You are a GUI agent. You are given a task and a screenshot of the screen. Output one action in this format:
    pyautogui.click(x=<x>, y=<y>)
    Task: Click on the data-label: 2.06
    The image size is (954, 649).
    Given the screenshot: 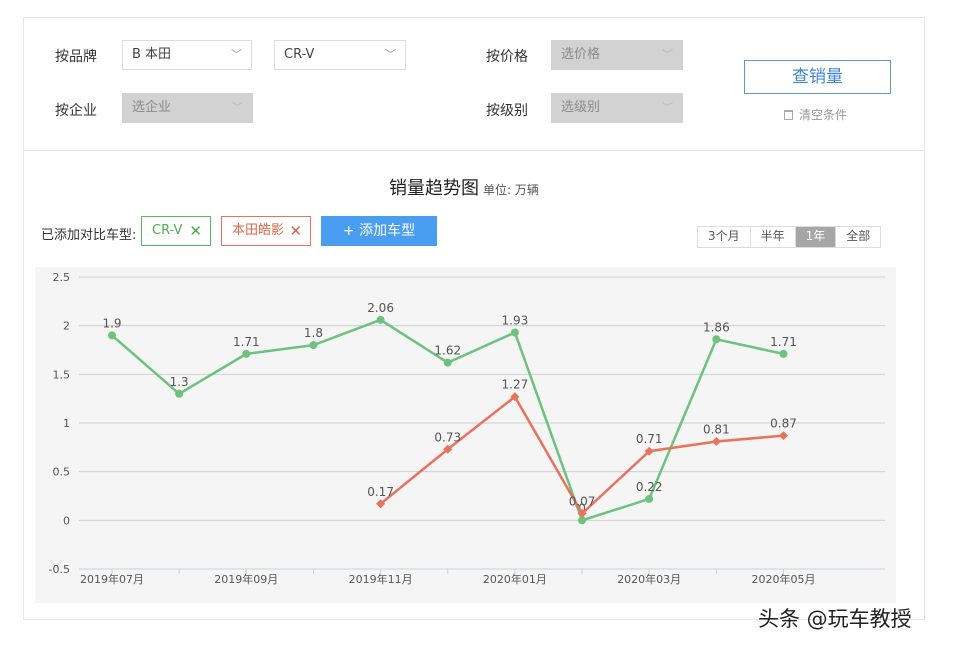 What is the action you would take?
    pyautogui.click(x=380, y=308)
    